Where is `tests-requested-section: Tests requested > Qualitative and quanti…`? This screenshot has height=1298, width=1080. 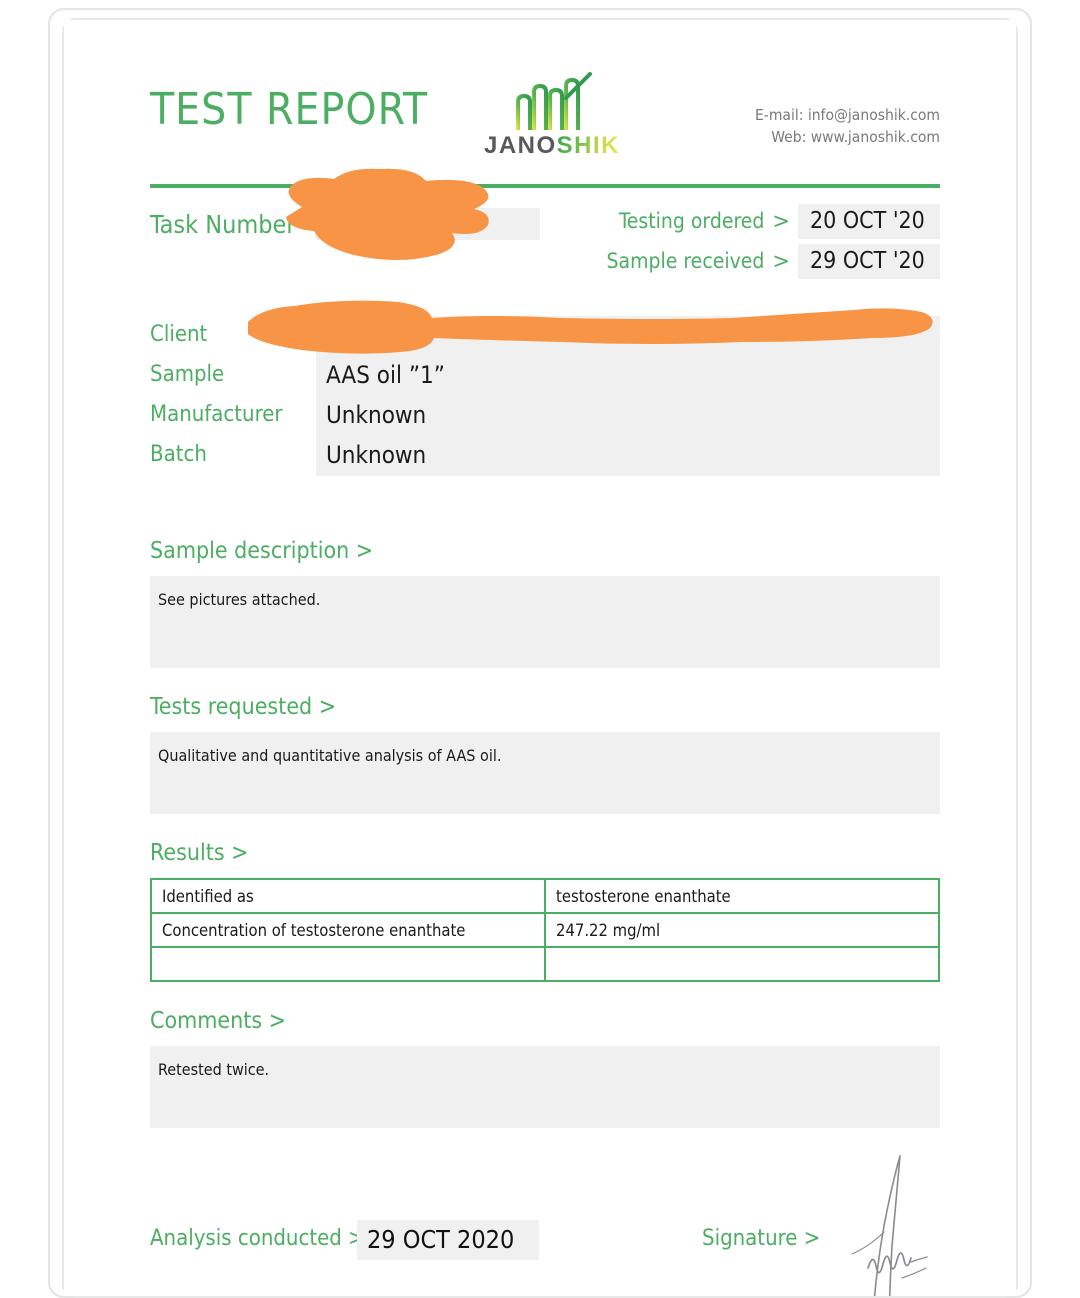
tests-requested-section: Tests requested > Qualitative and quanti… is located at coordinates (545, 754).